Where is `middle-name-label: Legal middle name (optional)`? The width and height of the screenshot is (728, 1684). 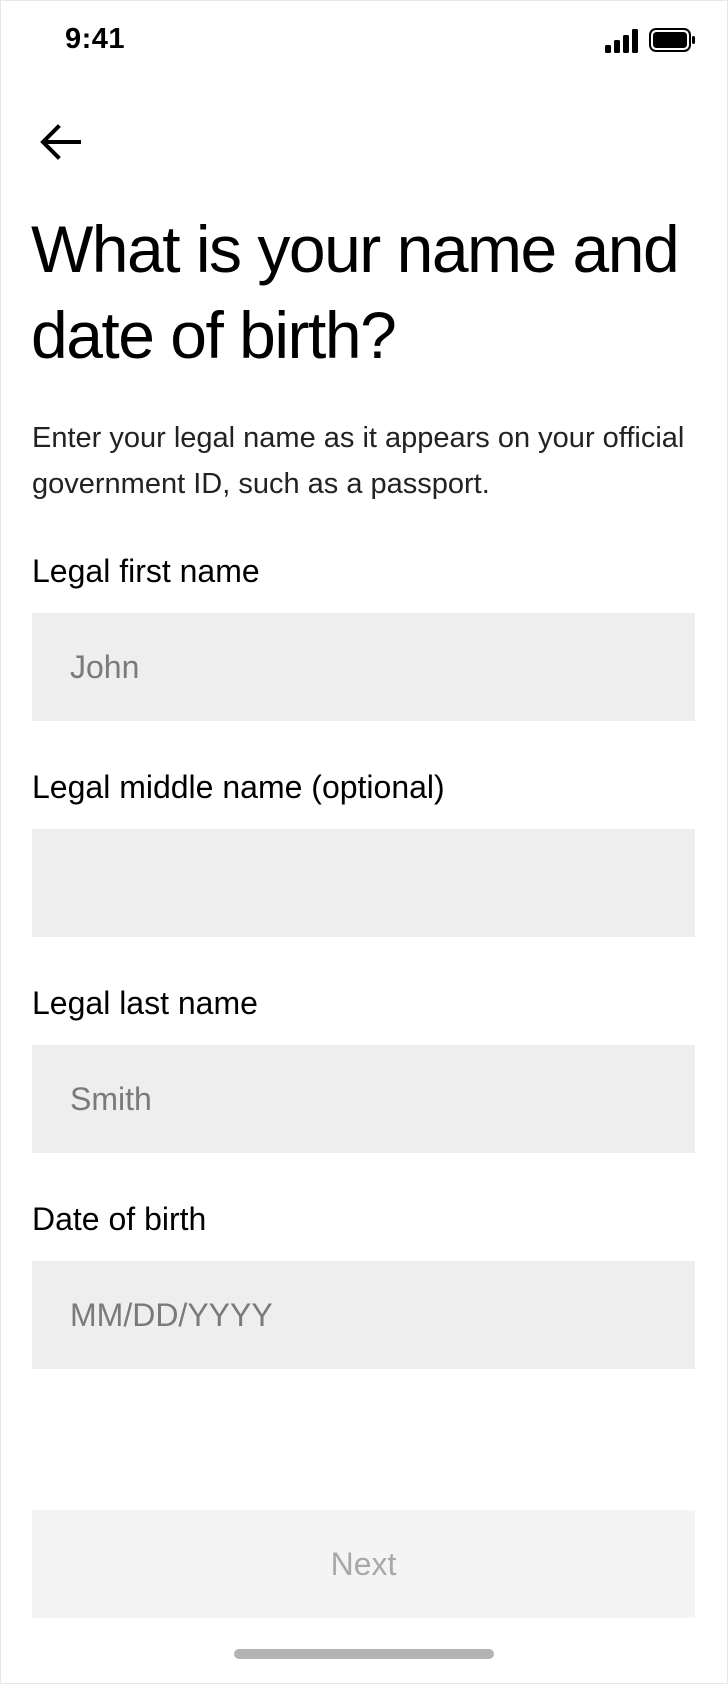
middle-name-label: Legal middle name (optional) is located at coordinates (238, 787).